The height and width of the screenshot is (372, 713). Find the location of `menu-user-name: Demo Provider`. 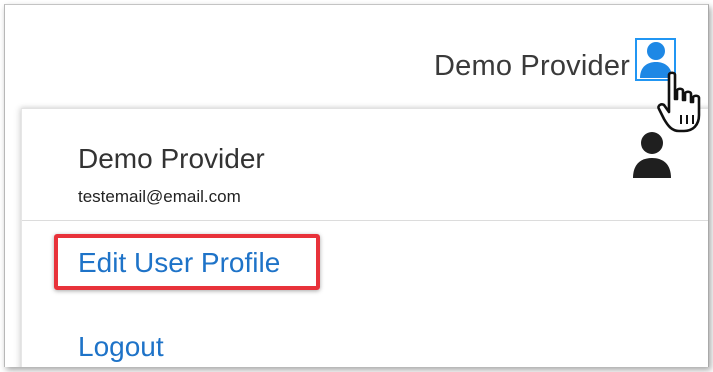

menu-user-name: Demo Provider is located at coordinates (171, 158).